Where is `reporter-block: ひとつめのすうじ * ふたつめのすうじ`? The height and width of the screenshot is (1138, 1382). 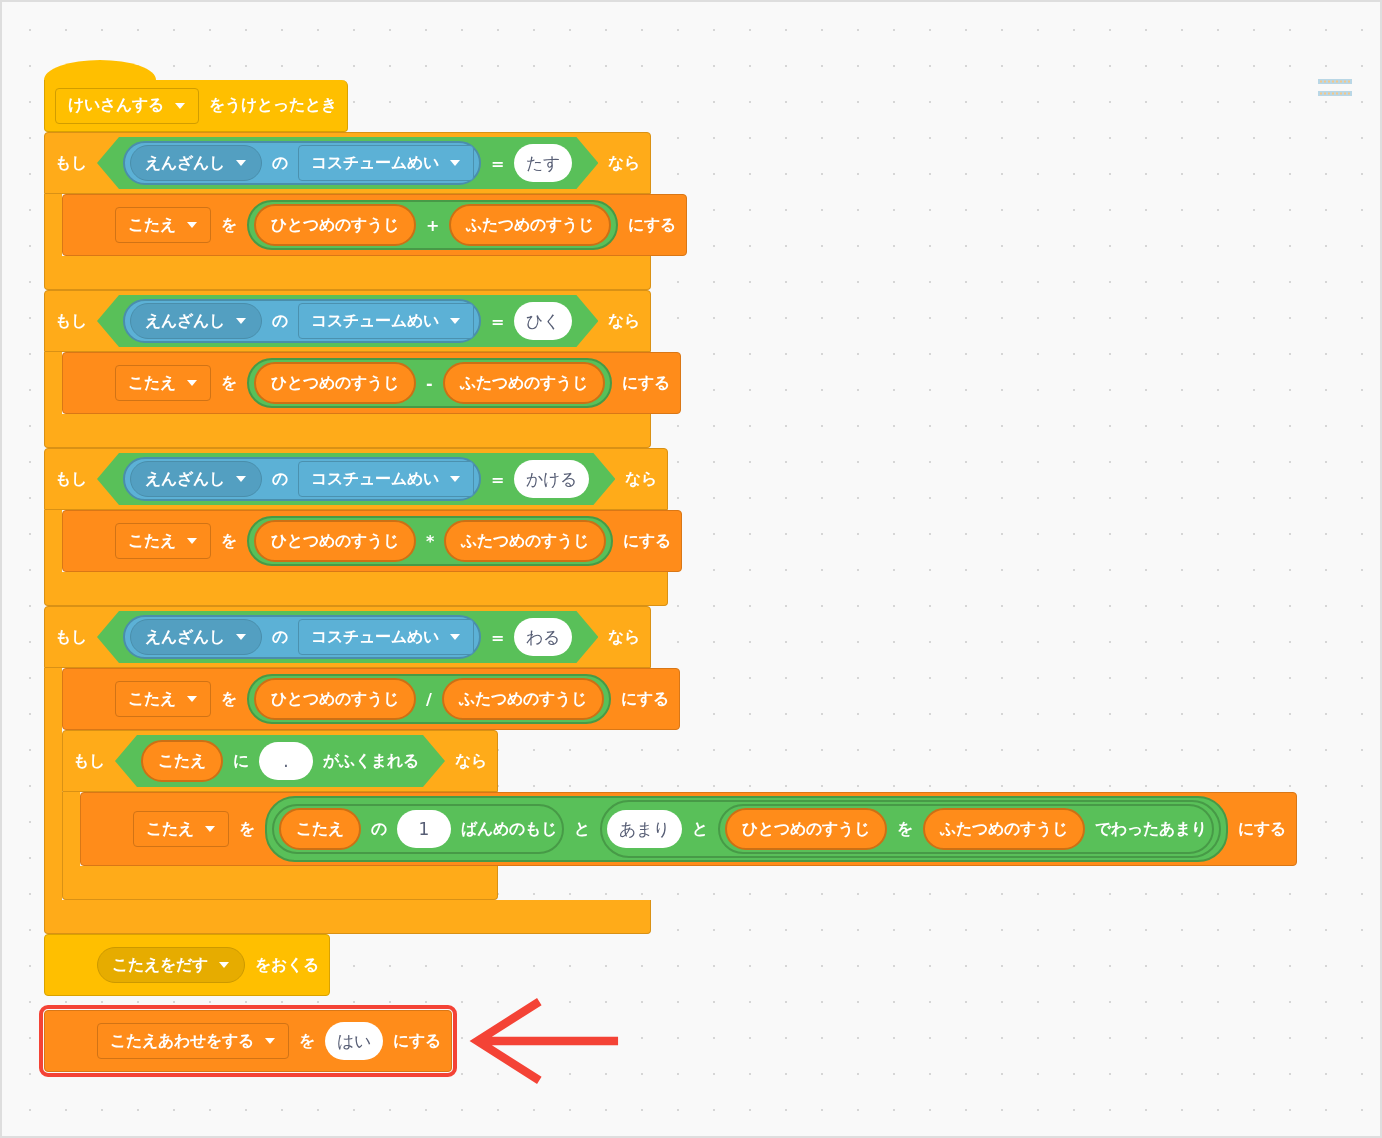
reporter-block: ひとつめのすうじ * ふたつめのすうじ is located at coordinates (430, 541).